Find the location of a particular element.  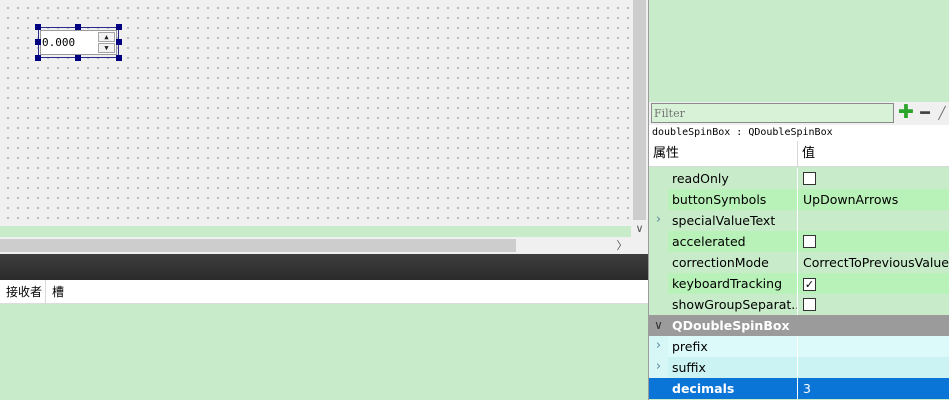

property-group-name: QDoubleSpinBox is located at coordinates (731, 325).